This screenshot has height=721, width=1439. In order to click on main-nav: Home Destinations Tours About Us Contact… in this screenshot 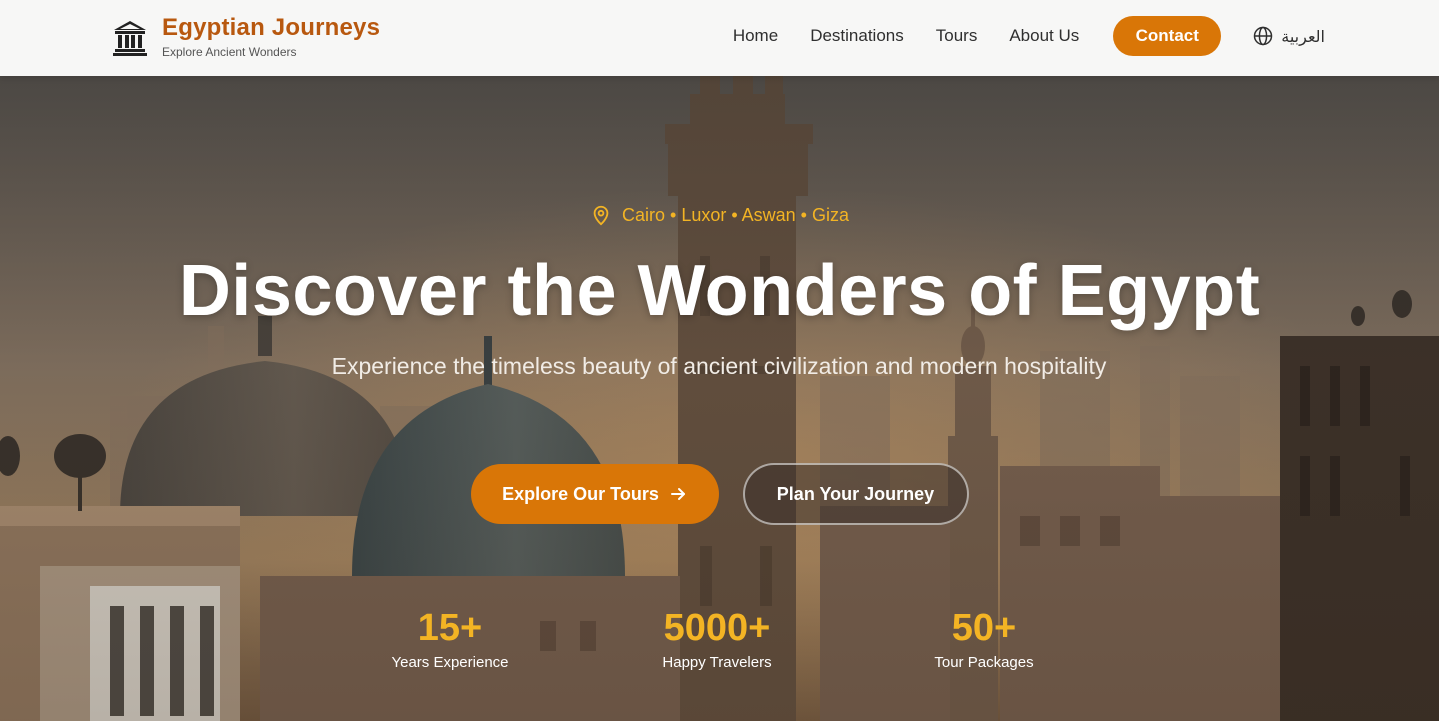, I will do `click(1029, 36)`.